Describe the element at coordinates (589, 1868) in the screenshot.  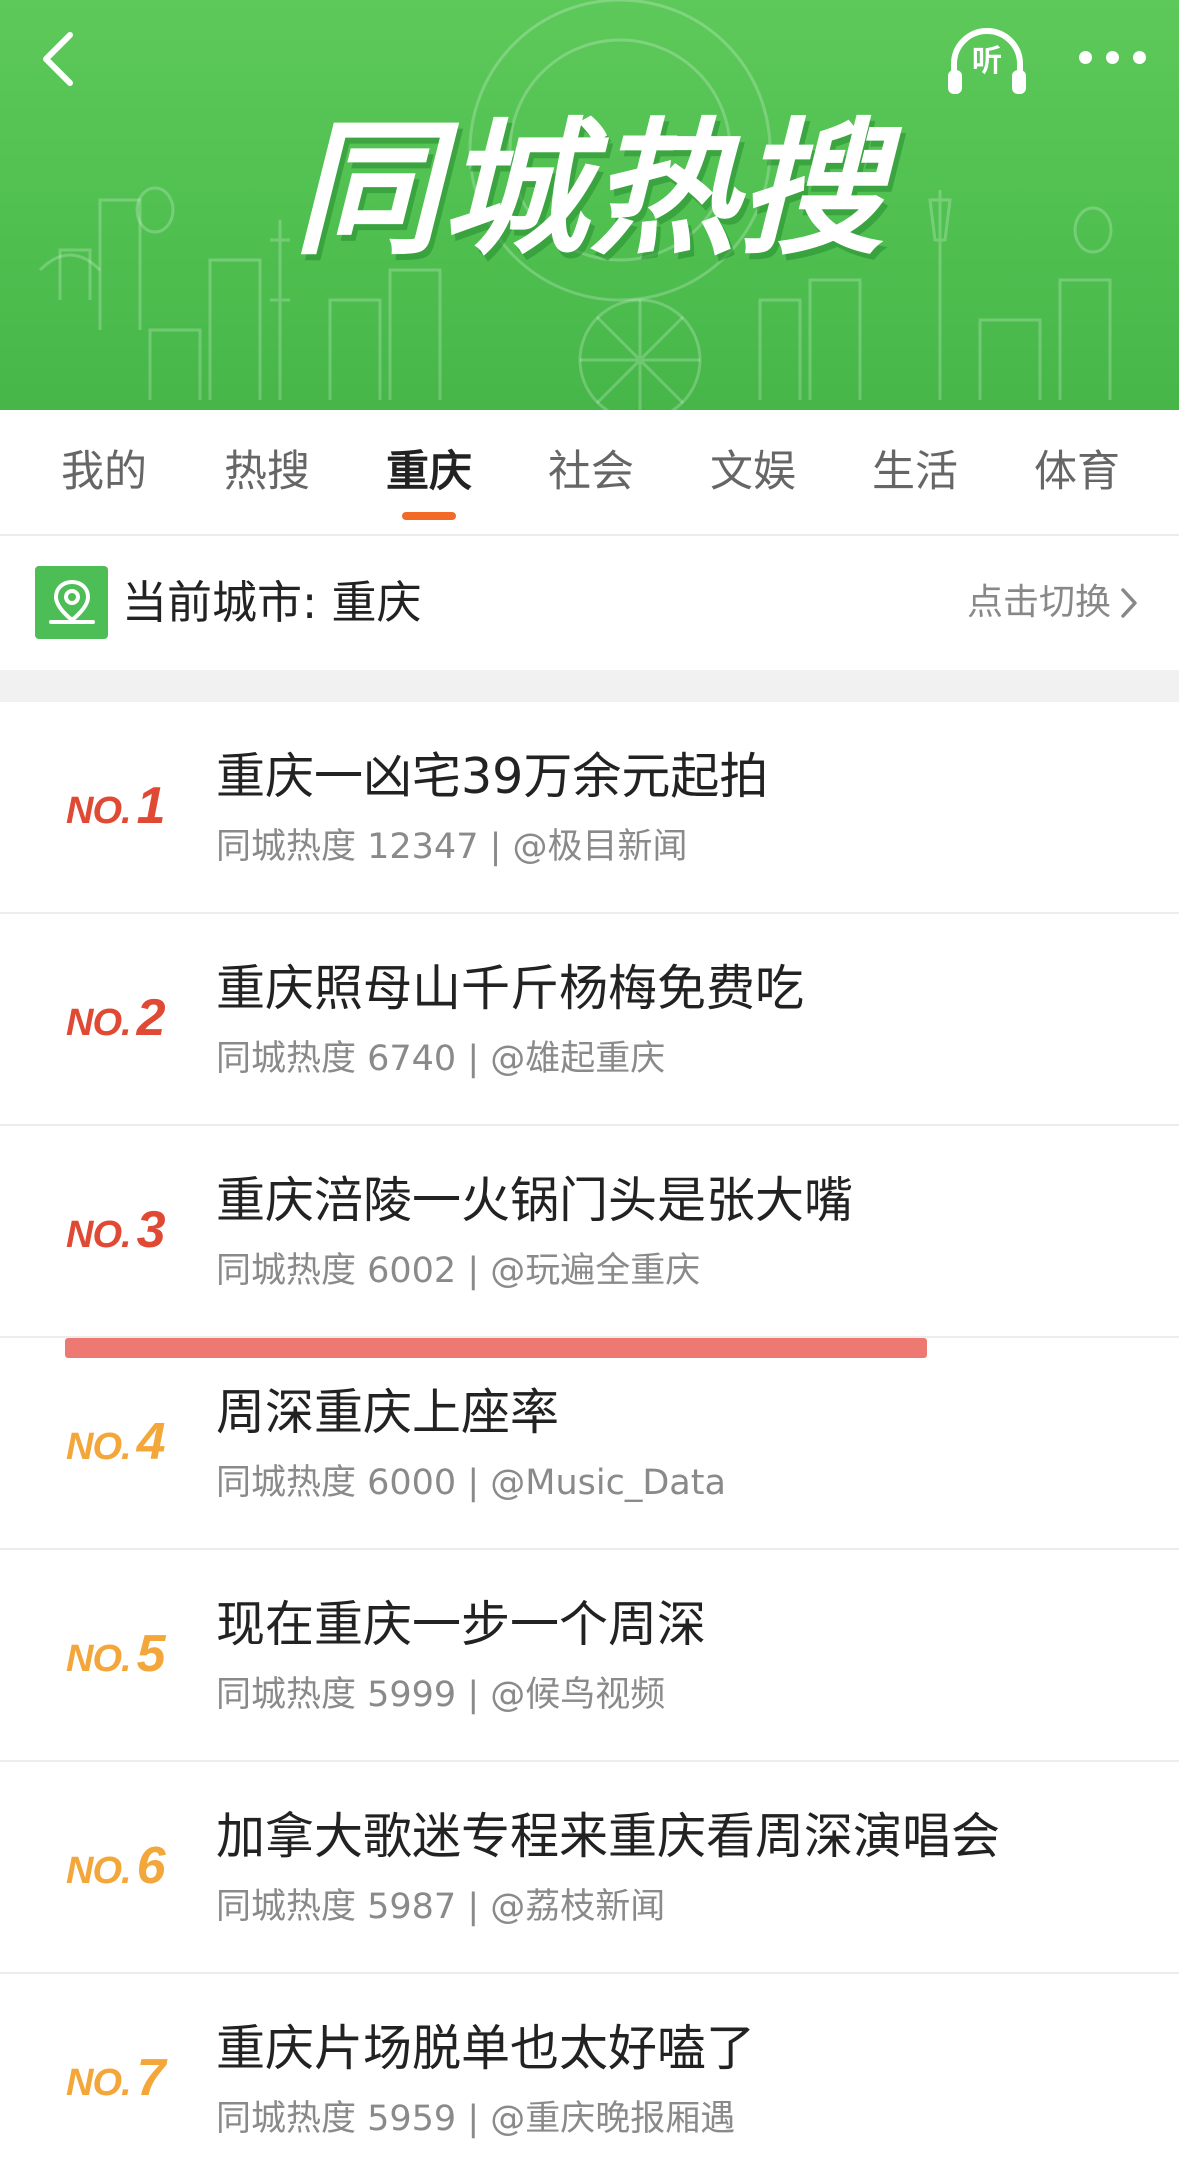
I see `list-item: NO. 6 加拿大歌迷专程来重庆看周深演唱会 同城热度 5987 | @荔枝新闻` at that location.